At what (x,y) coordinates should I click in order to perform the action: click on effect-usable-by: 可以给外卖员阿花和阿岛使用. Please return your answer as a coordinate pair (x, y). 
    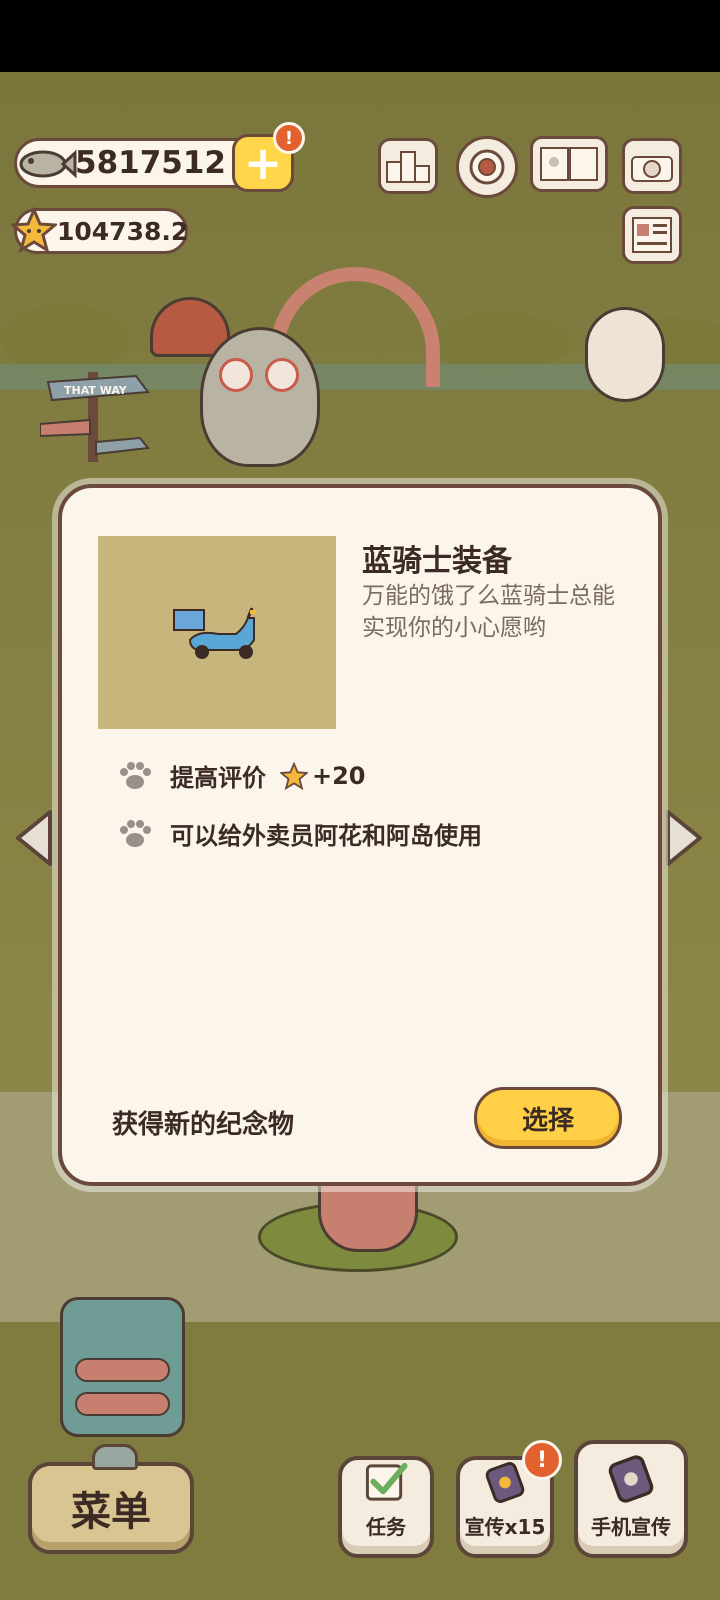
    Looking at the image, I should click on (300, 833).